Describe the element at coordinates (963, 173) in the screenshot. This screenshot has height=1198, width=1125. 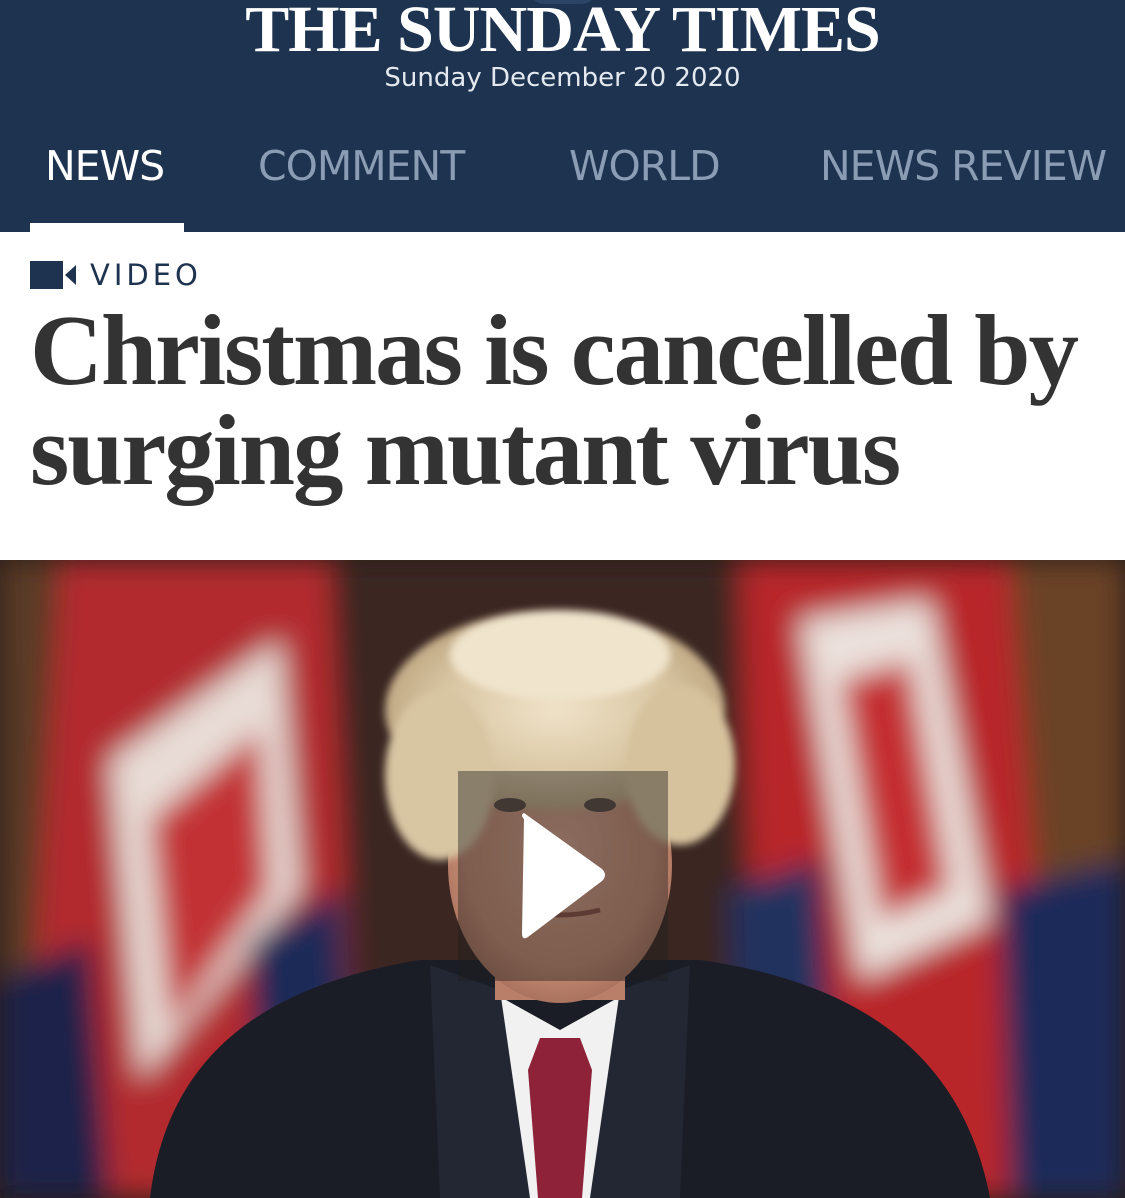
I see `tab-news-review: NEWS REVIEW` at that location.